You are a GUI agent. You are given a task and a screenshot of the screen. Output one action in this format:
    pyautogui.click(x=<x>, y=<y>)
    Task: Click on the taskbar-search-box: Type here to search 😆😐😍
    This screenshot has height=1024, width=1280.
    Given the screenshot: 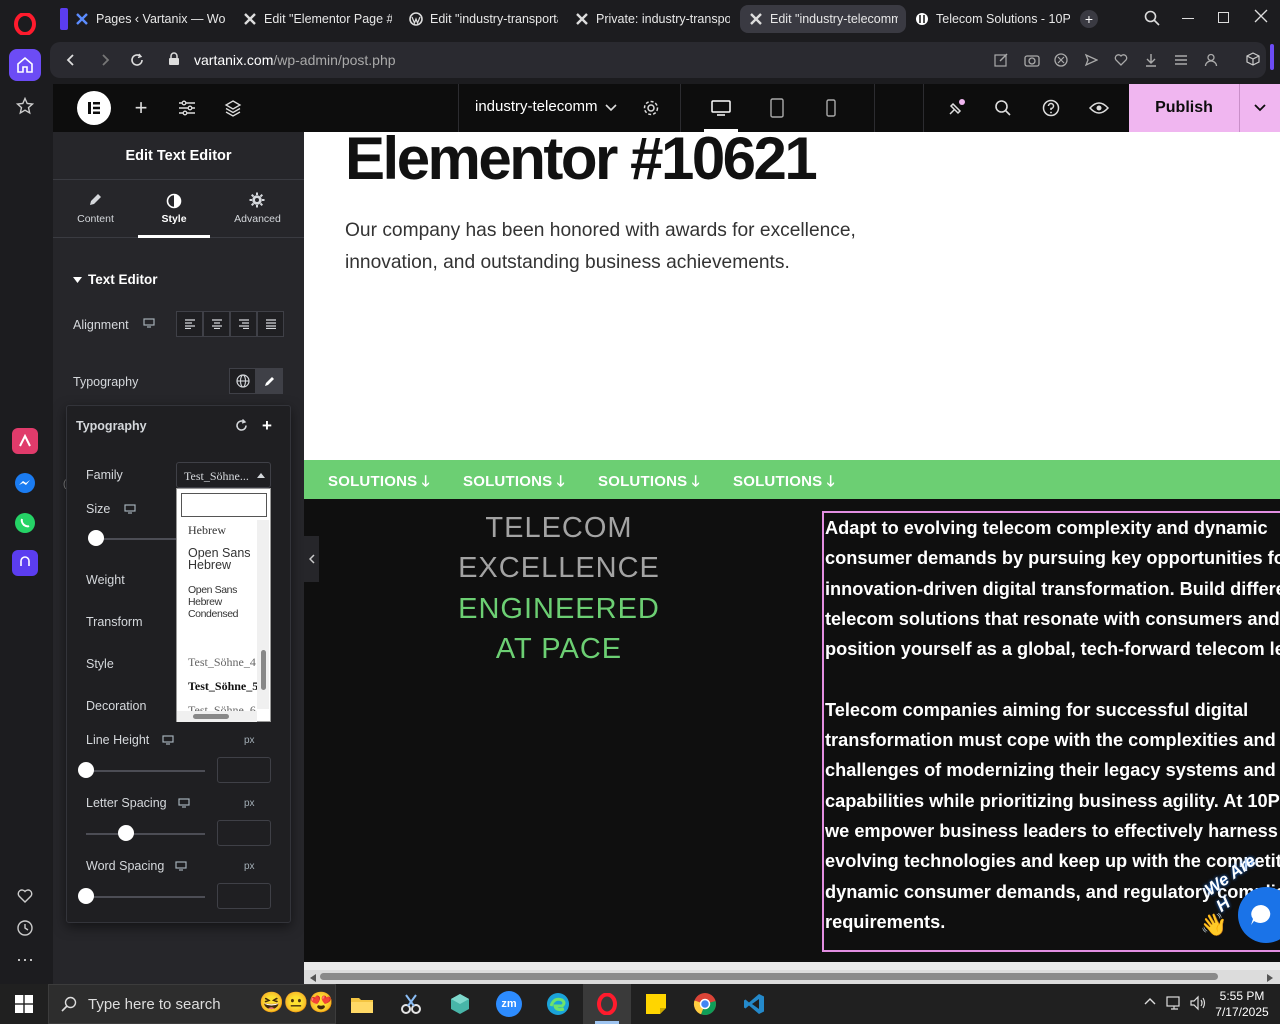 What is the action you would take?
    pyautogui.click(x=192, y=1004)
    